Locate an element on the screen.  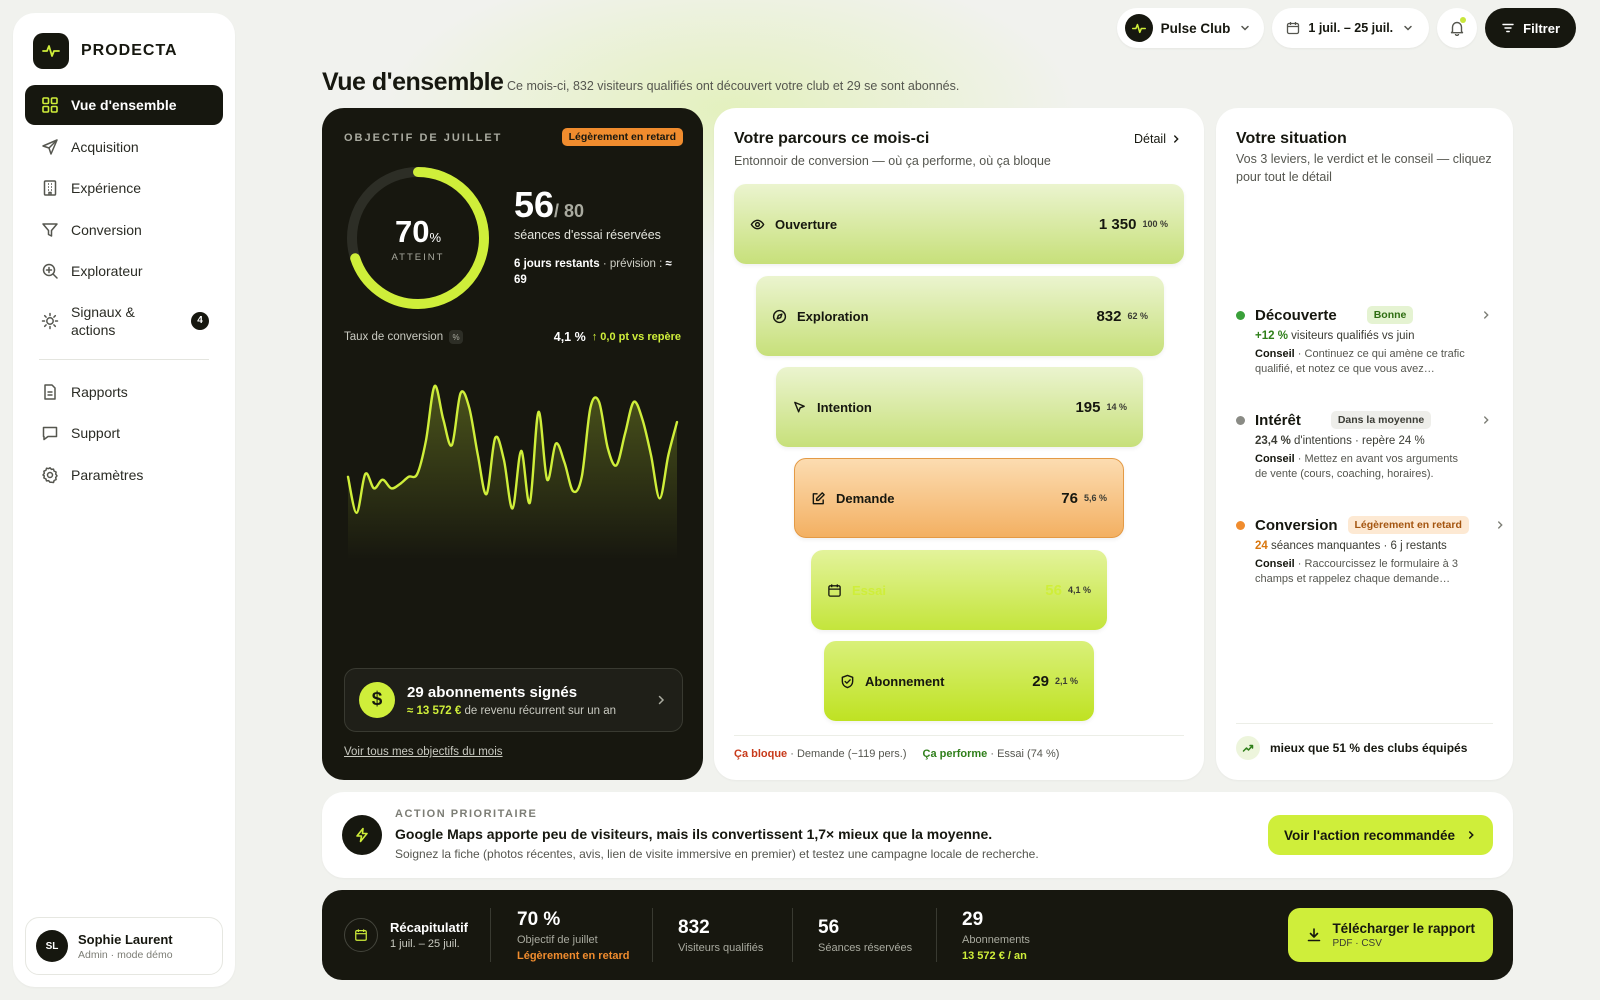
nav-item-signals: Signaux & actions 4 is located at coordinates (124, 321).